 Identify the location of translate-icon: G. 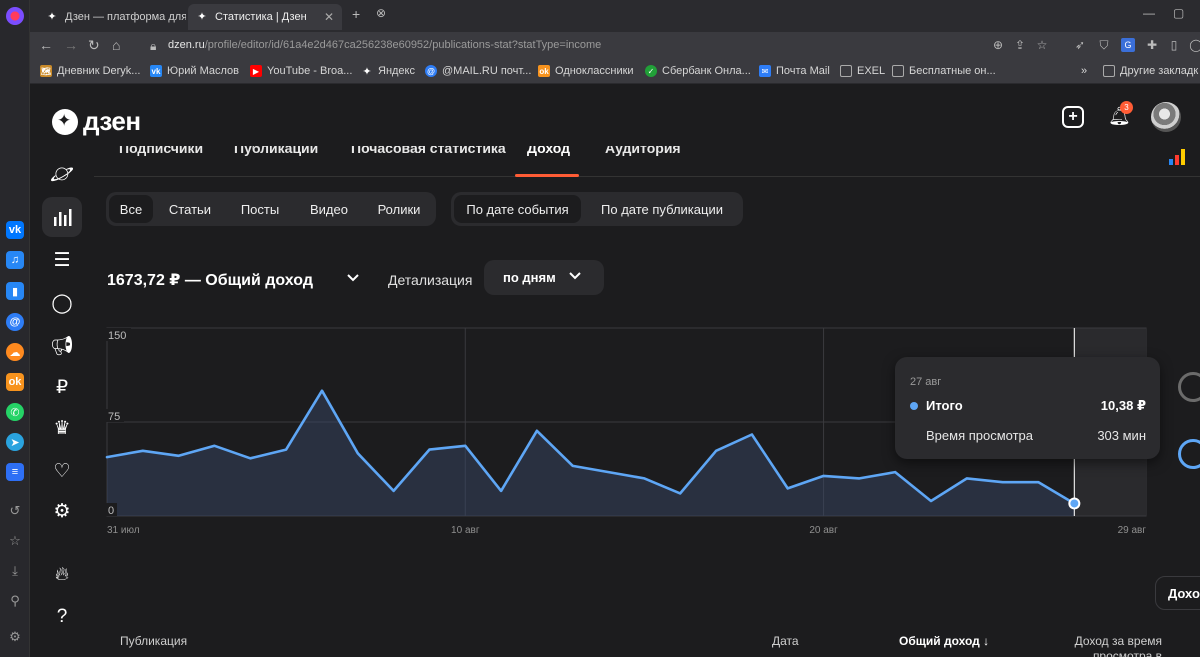
(1128, 45).